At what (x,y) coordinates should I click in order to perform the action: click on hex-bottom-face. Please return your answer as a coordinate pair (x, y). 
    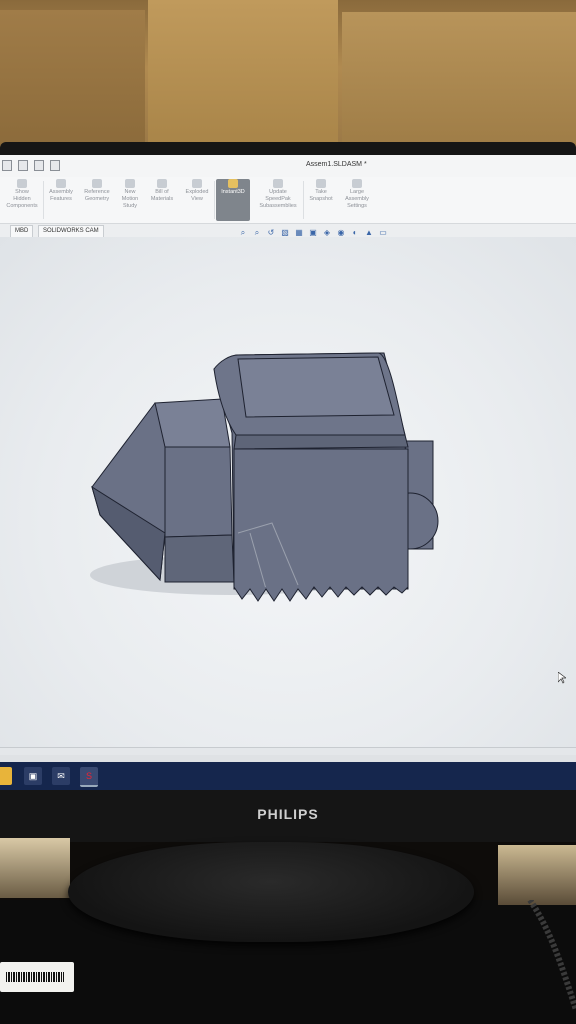
    Looking at the image, I should click on (199, 558).